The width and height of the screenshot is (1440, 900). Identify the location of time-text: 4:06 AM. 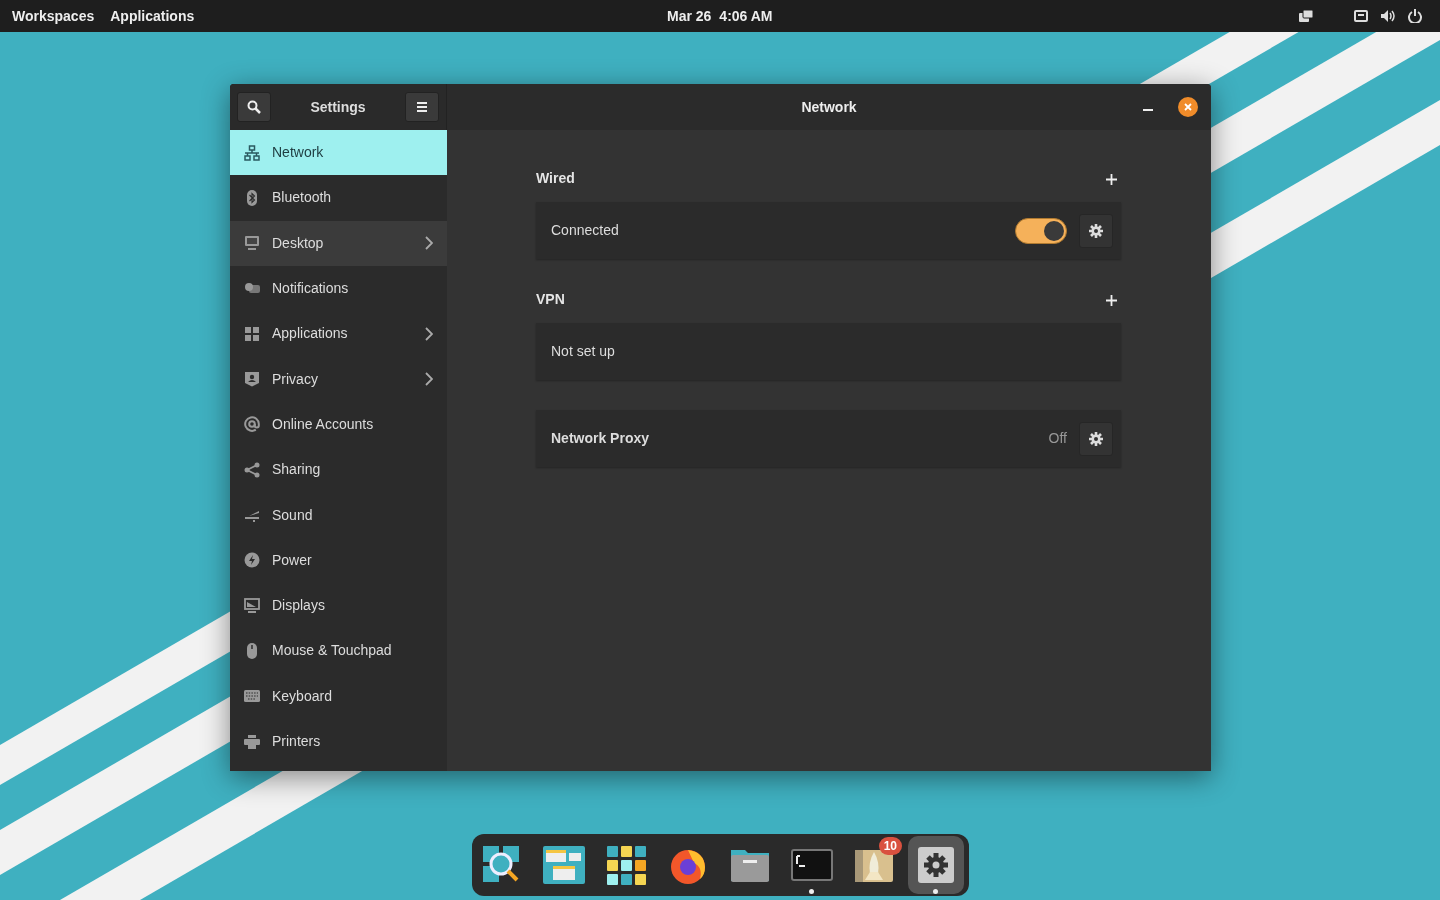
(746, 16).